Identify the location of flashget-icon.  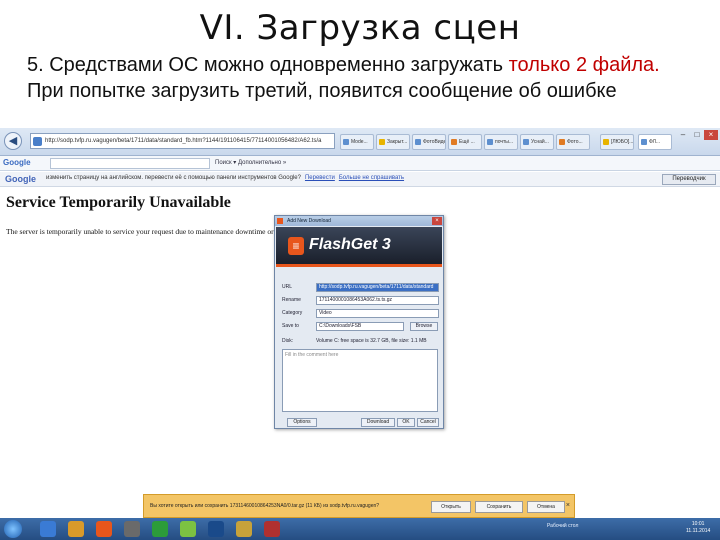
(280, 221).